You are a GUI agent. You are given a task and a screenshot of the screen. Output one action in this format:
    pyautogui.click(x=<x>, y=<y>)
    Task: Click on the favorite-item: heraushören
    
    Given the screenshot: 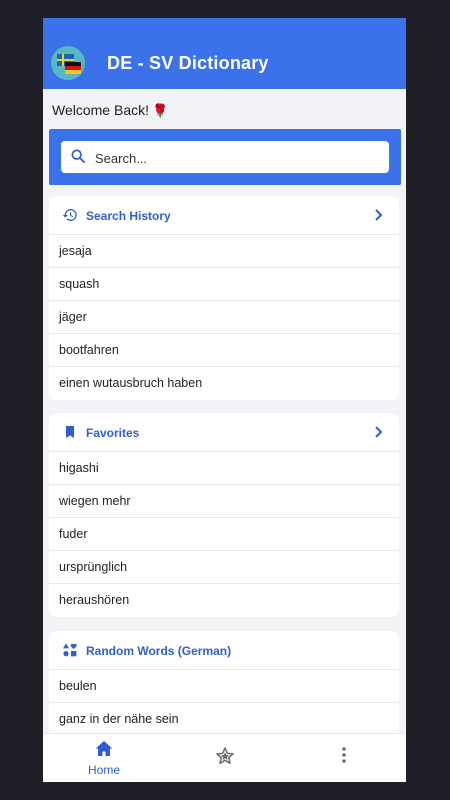 What is the action you would take?
    pyautogui.click(x=224, y=600)
    